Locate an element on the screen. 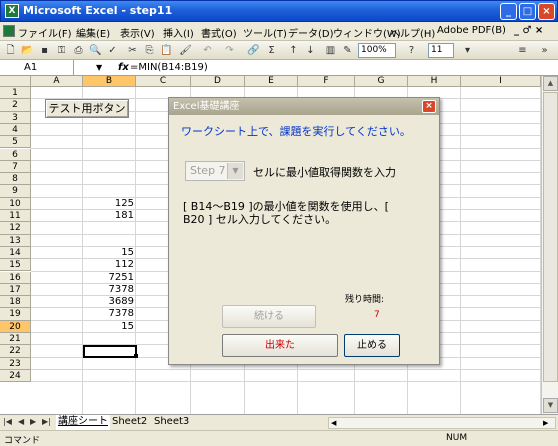 Image resolution: width=558 pixels, height=446 pixels. name-box: A1 is located at coordinates (38, 67).